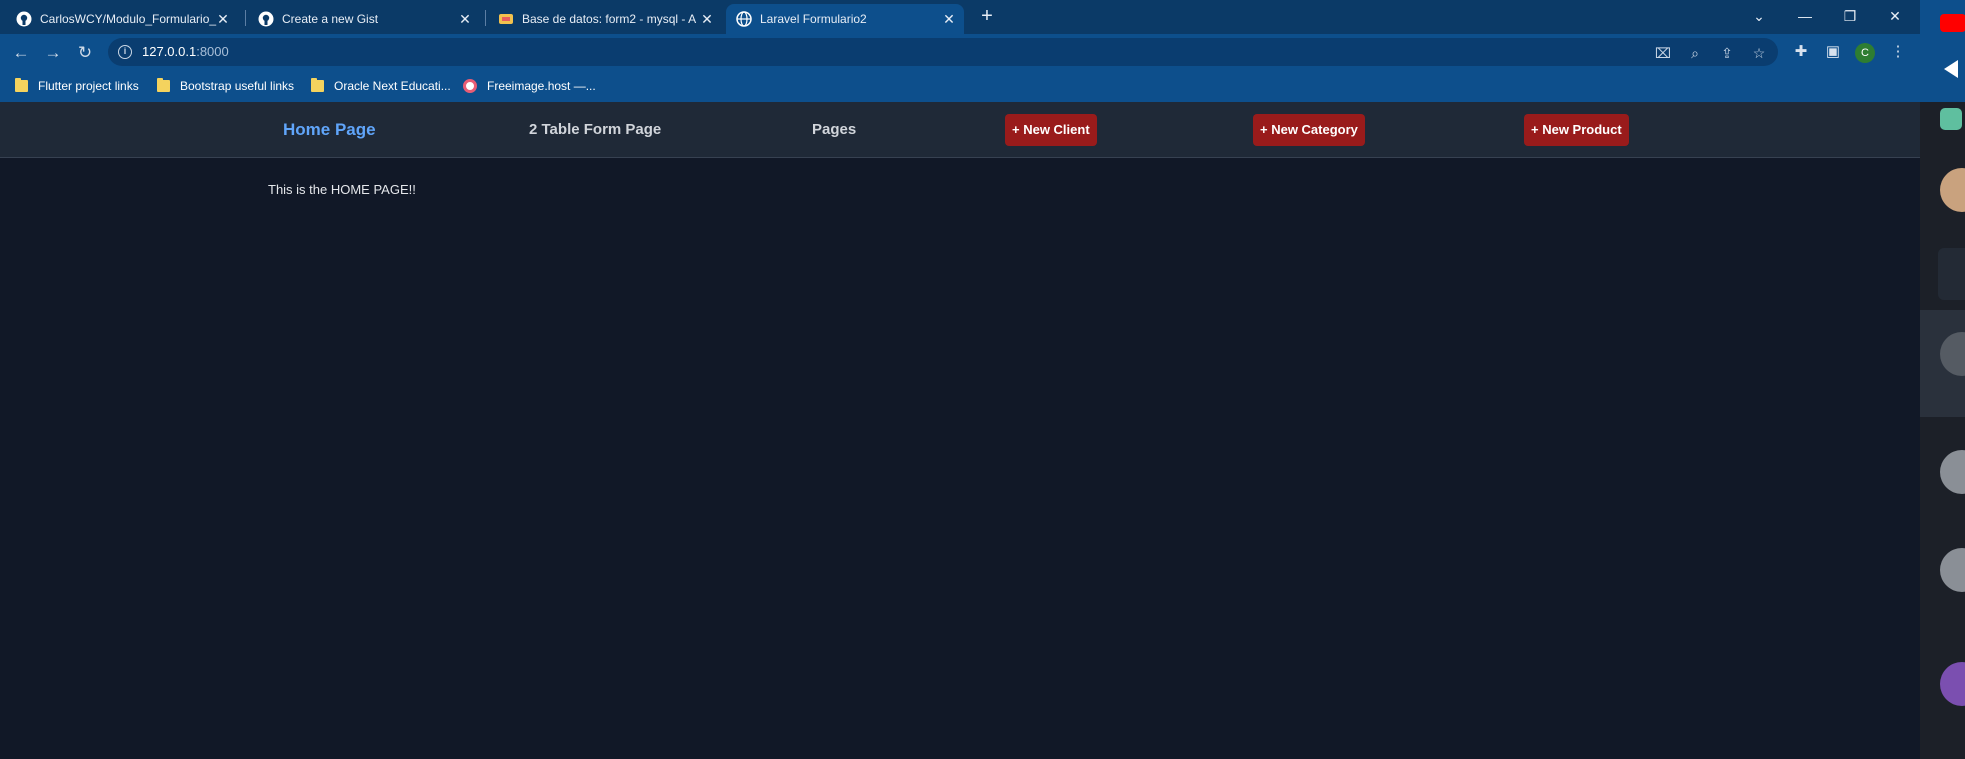 Image resolution: width=1965 pixels, height=759 pixels. I want to click on chatgpt-icon, so click(1951, 119).